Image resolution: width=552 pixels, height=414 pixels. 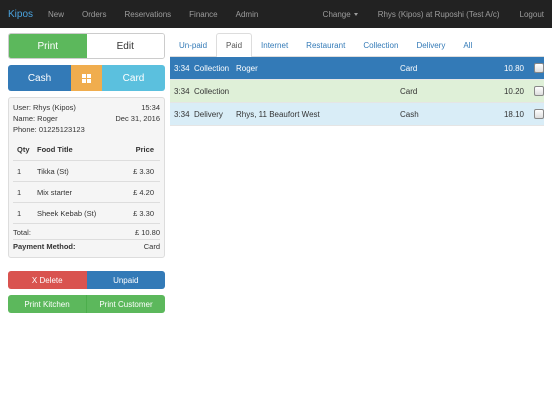 I want to click on payment-method-row: Payment Method: Card, so click(x=86, y=246).